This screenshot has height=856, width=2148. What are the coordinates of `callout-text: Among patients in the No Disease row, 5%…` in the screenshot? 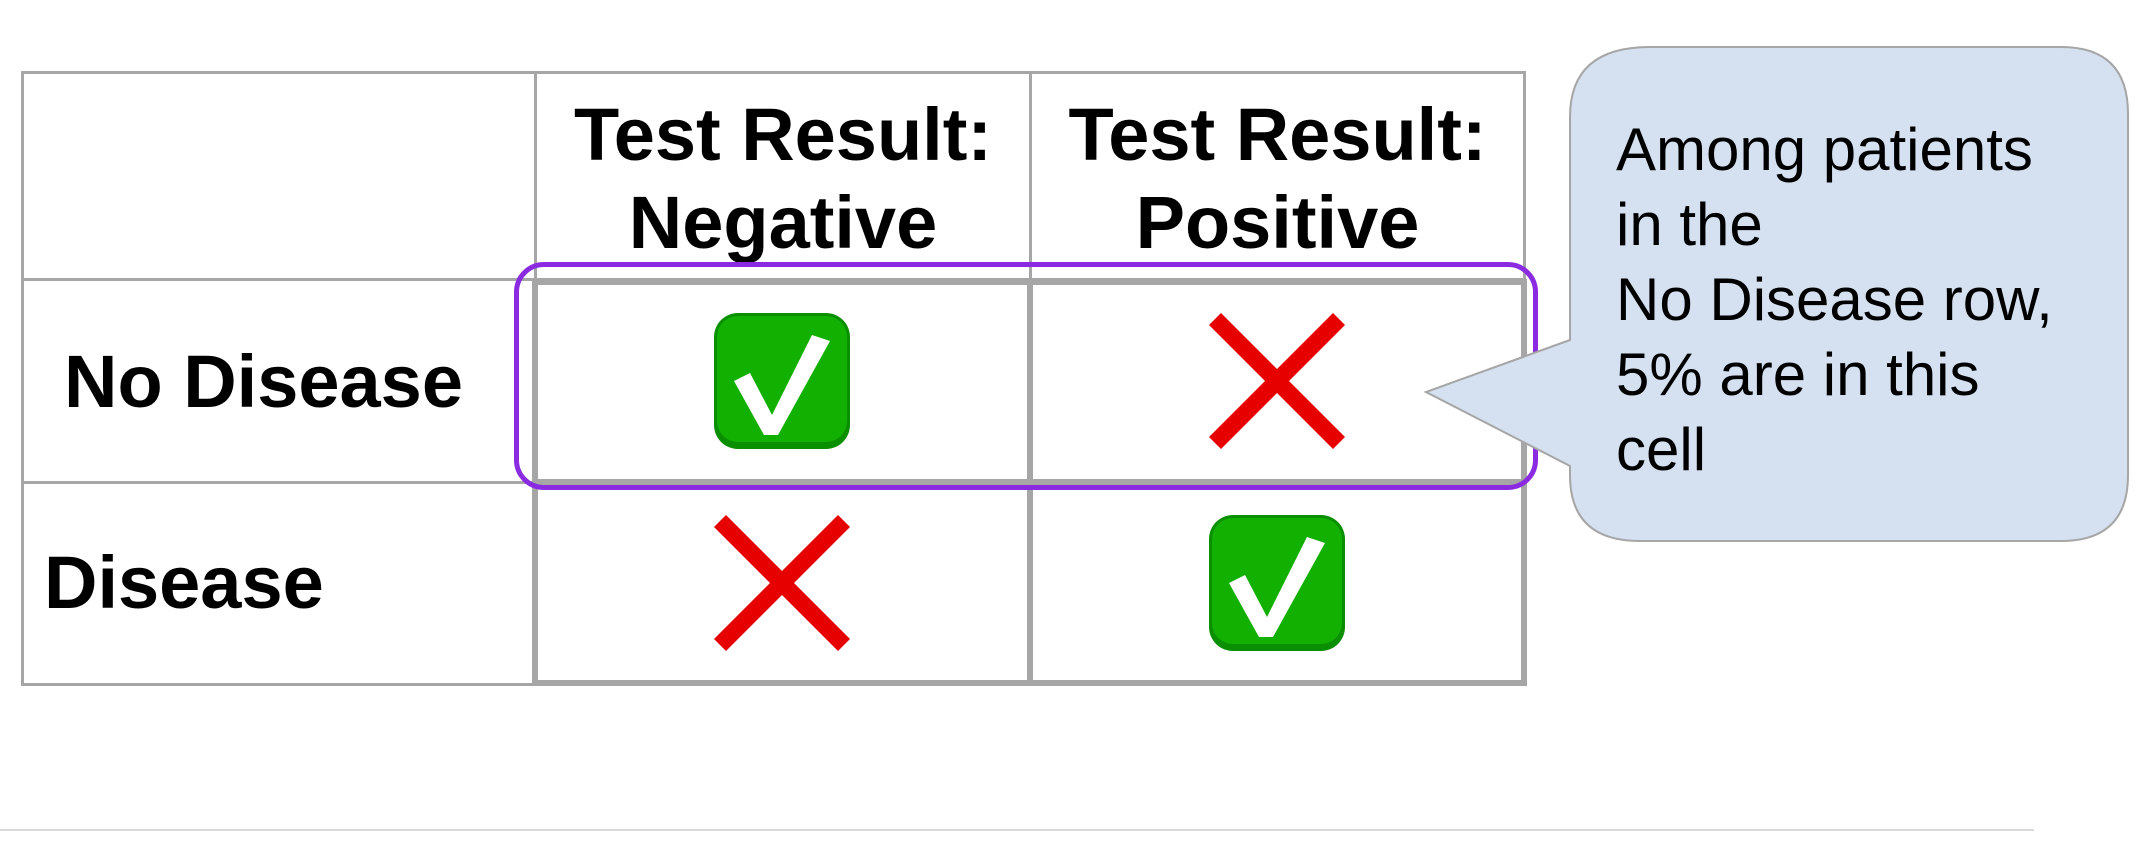 It's located at (1834, 299).